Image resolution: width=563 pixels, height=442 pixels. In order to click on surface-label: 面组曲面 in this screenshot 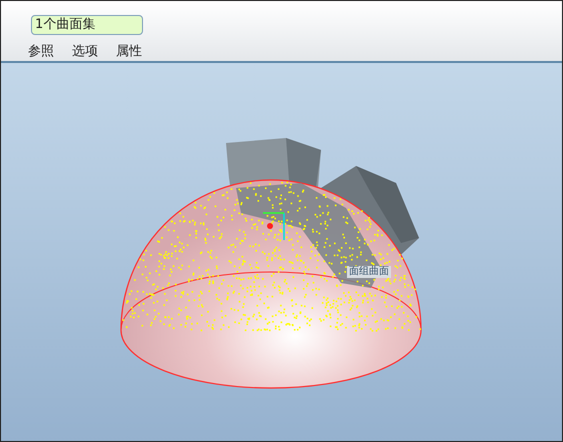, I will do `click(369, 272)`.